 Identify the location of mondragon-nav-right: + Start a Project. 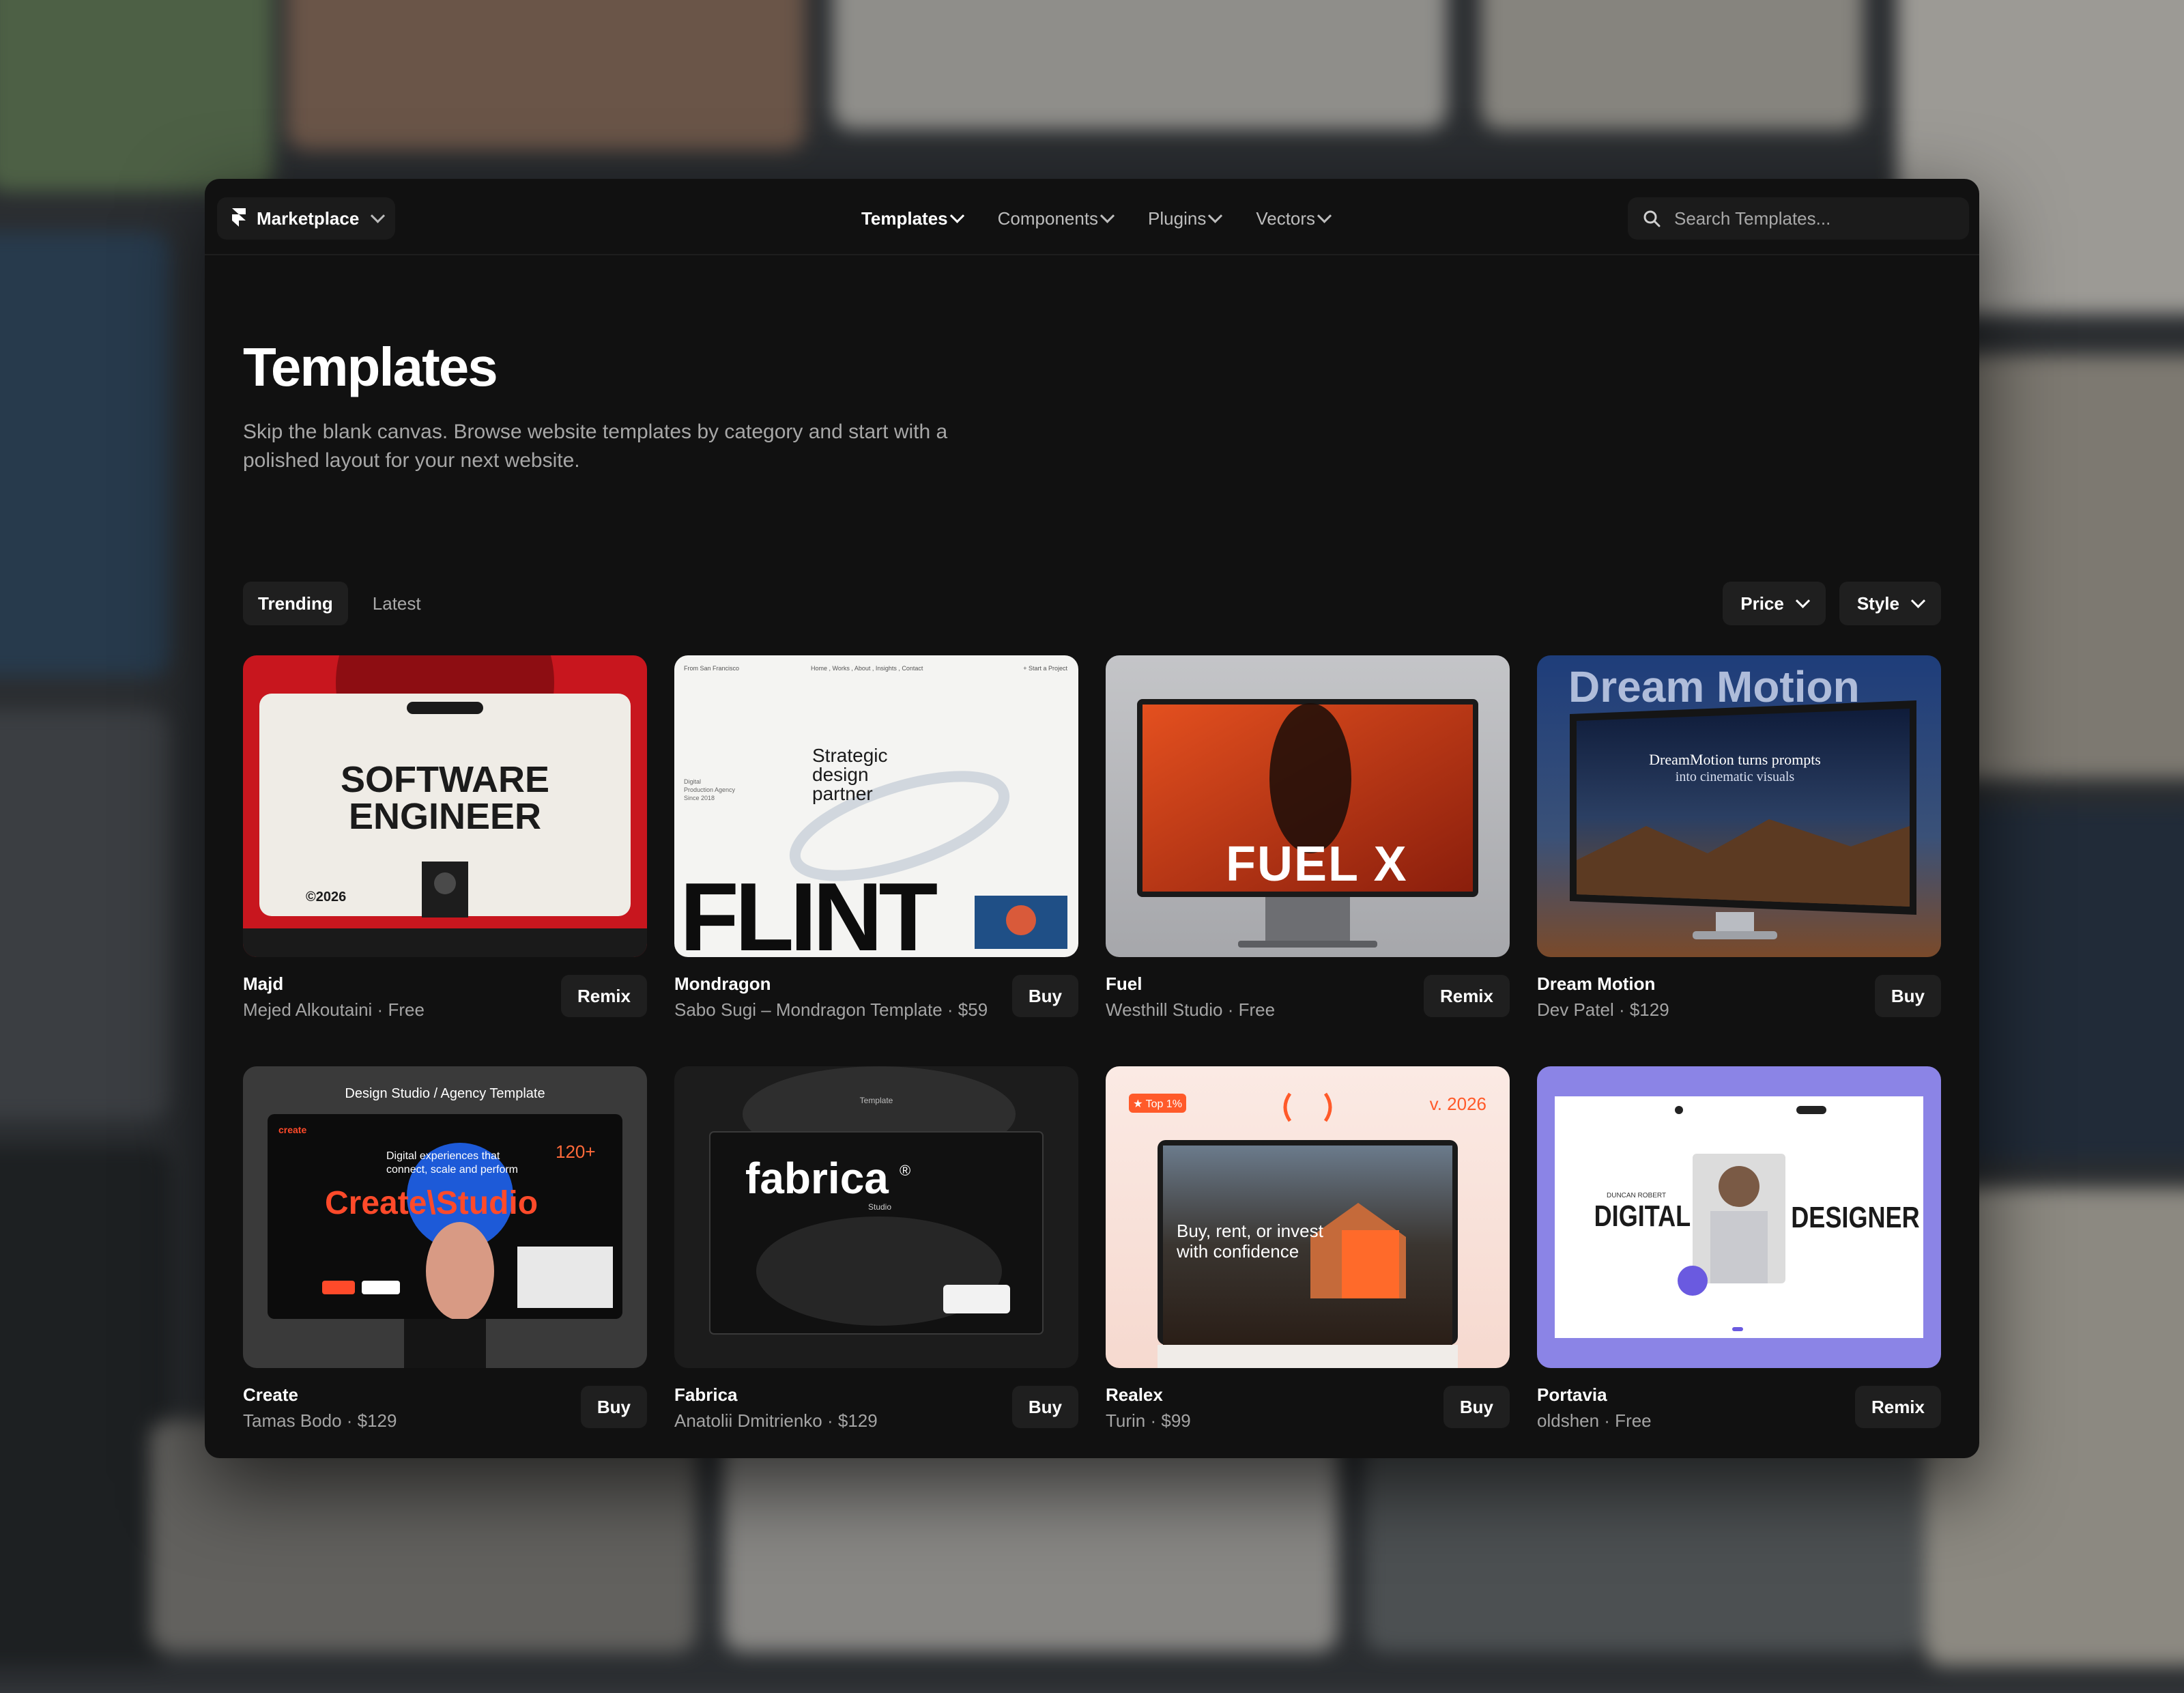
(1045, 668).